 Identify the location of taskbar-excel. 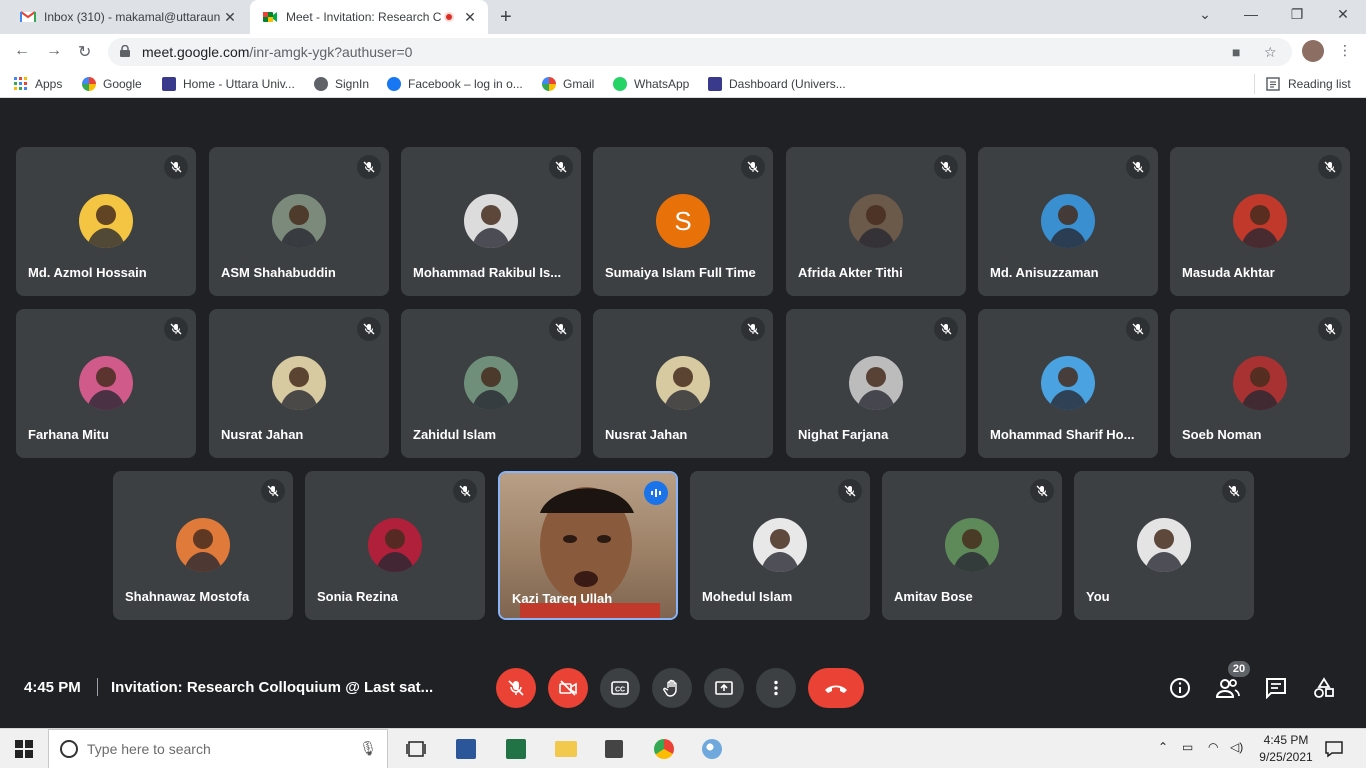
(516, 749).